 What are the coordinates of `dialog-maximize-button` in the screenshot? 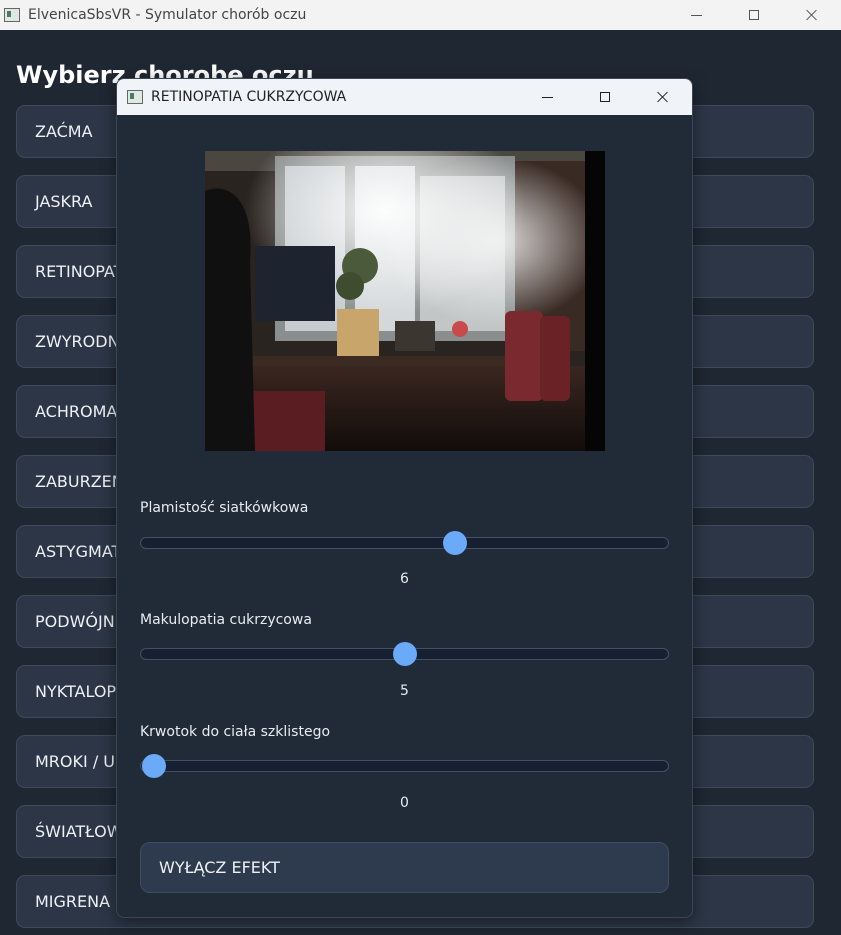 It's located at (605, 97).